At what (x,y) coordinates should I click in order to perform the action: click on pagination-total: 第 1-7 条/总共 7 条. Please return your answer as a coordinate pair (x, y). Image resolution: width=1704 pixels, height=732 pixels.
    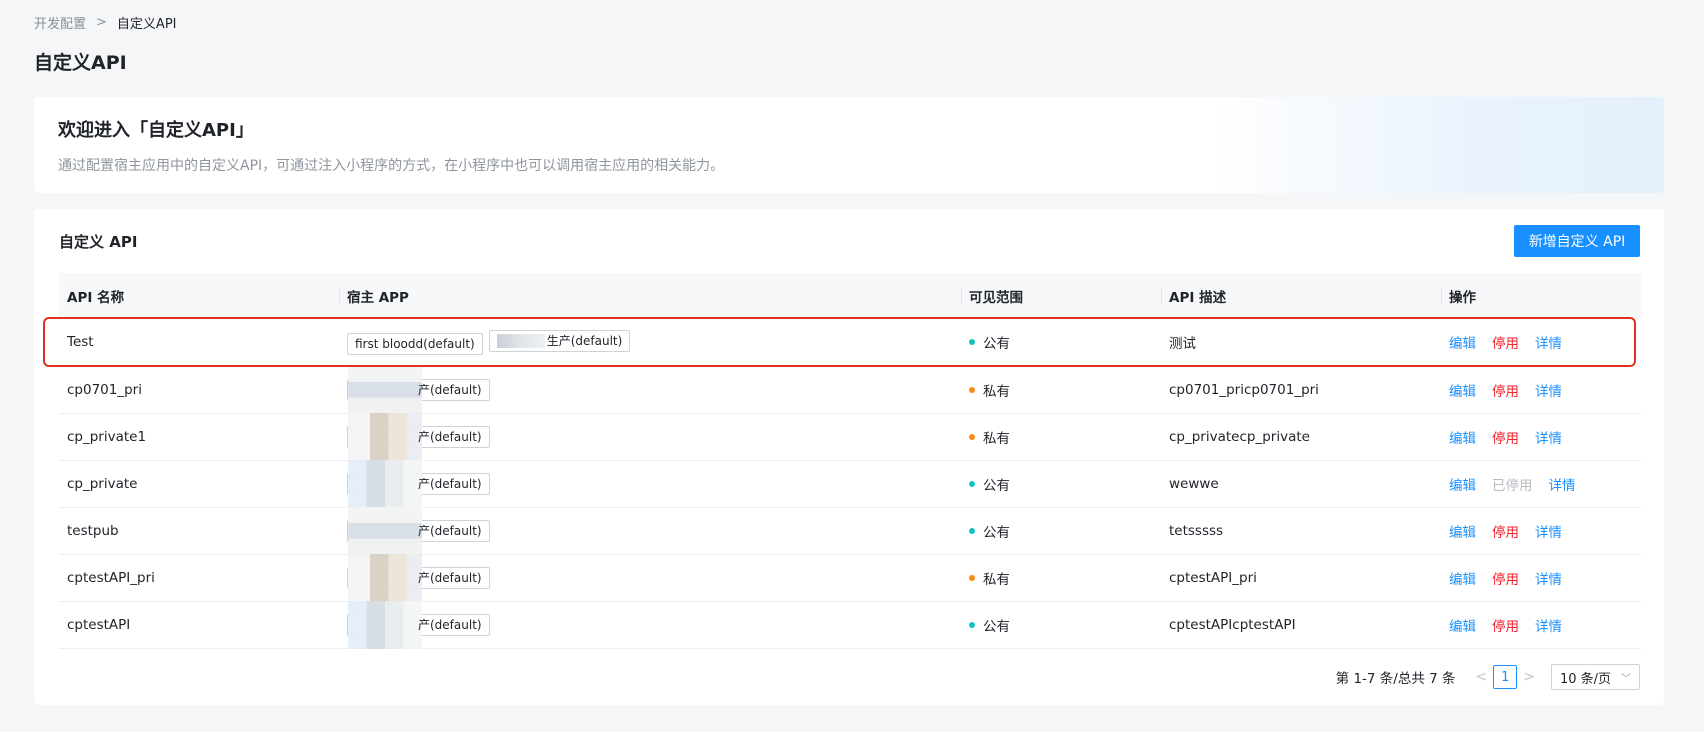
    Looking at the image, I should click on (1395, 679).